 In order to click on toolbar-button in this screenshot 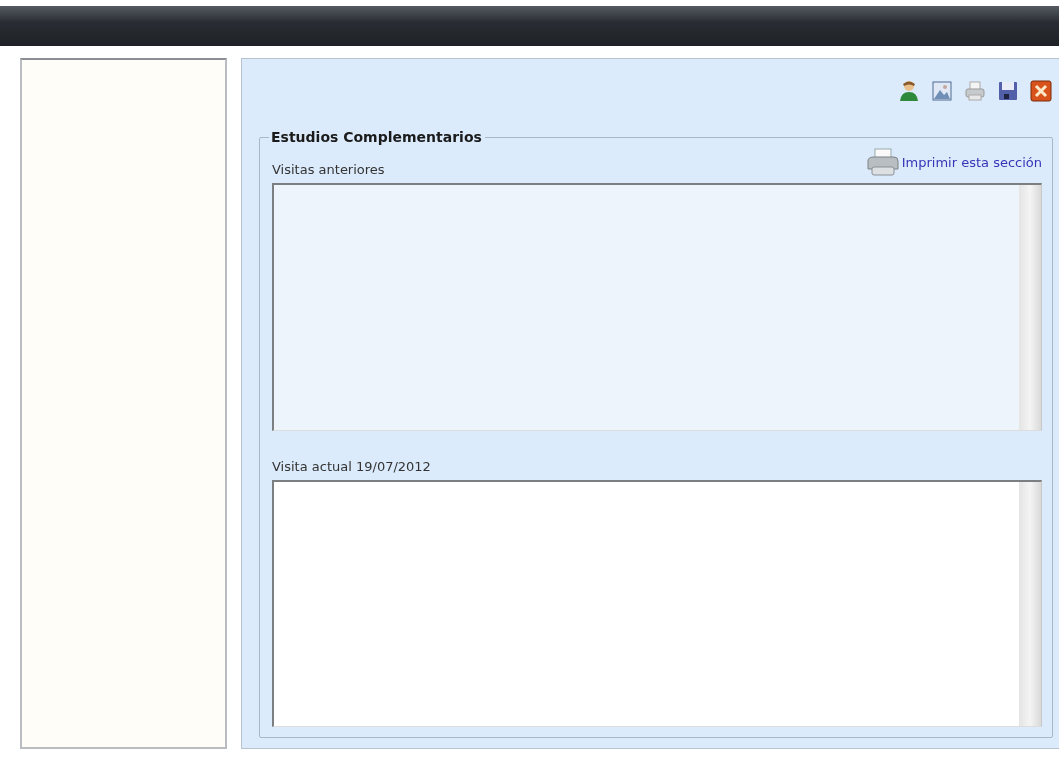, I will do `click(1008, 91)`.